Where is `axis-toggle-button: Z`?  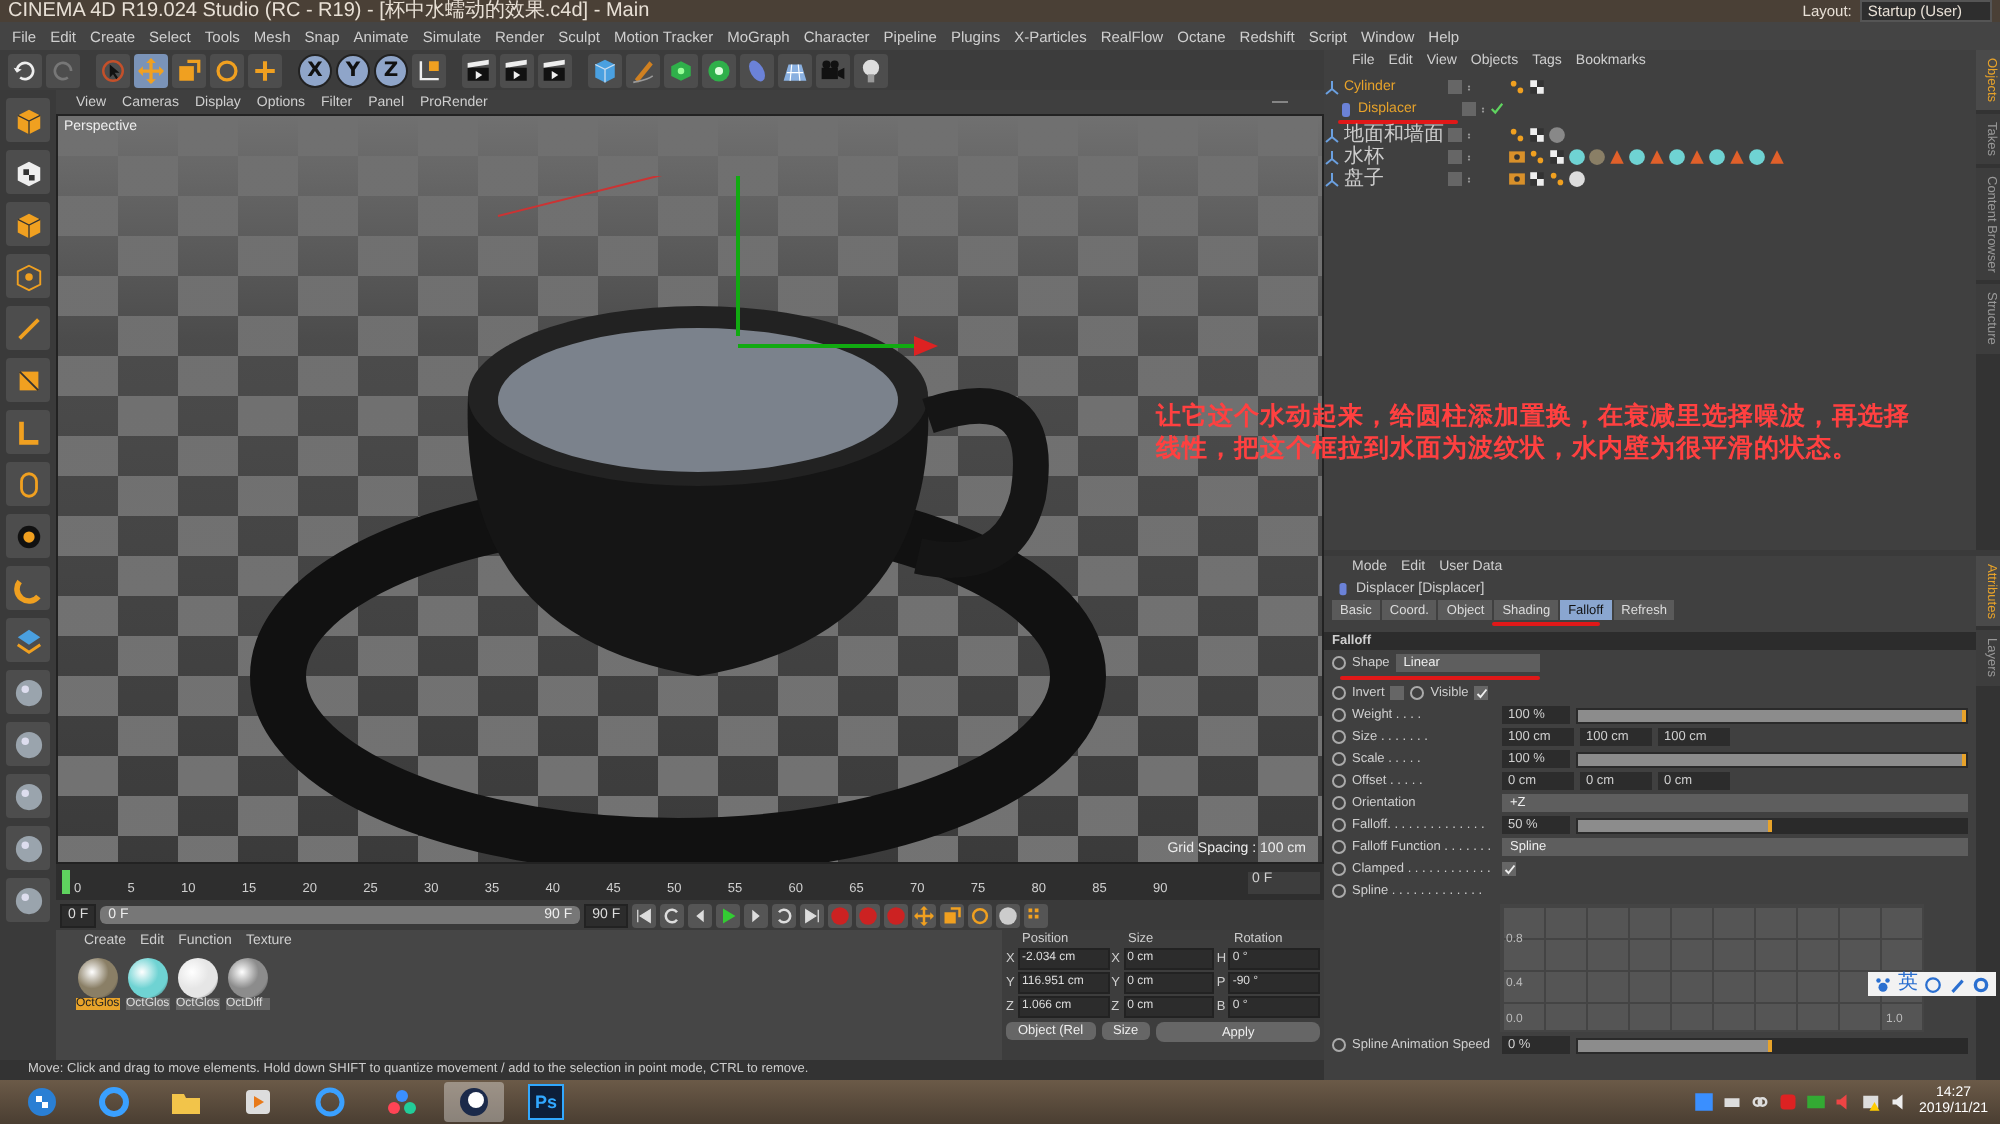
axis-toggle-button: Z is located at coordinates (391, 70).